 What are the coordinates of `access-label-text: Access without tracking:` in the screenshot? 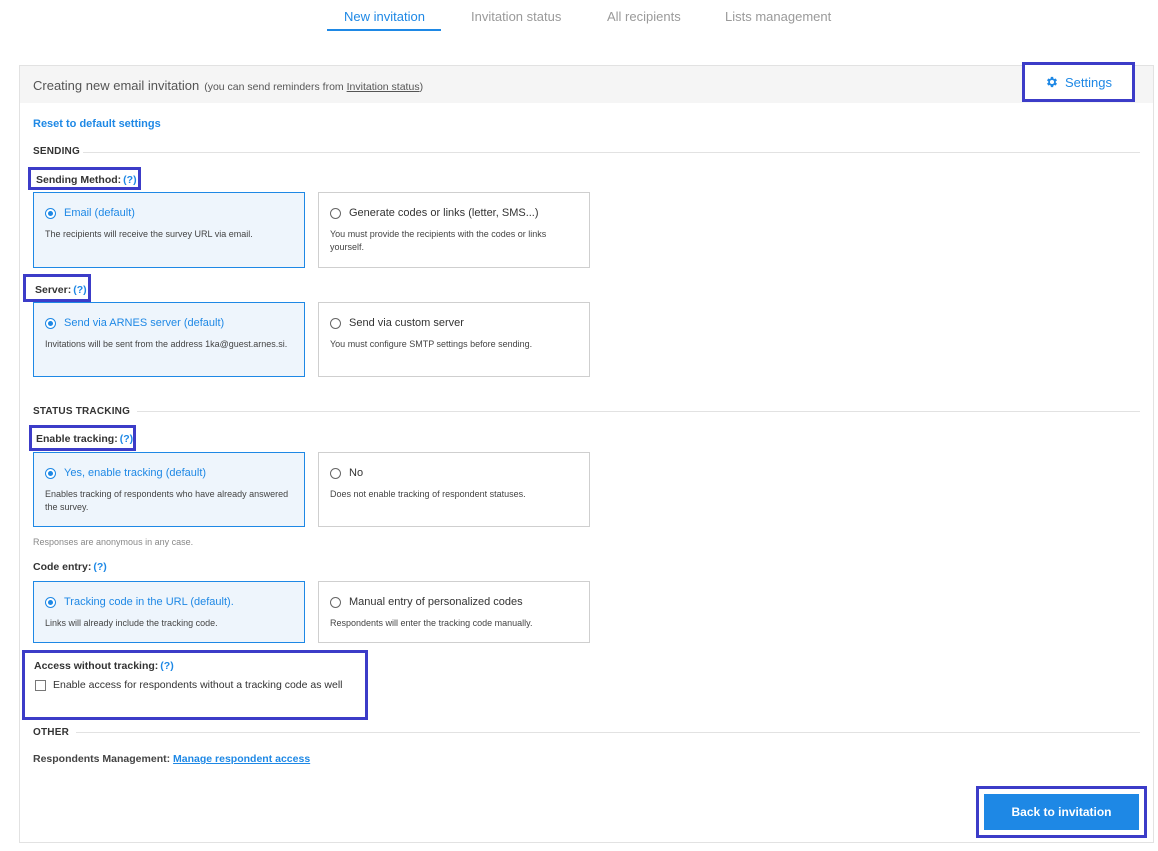 It's located at (96, 666).